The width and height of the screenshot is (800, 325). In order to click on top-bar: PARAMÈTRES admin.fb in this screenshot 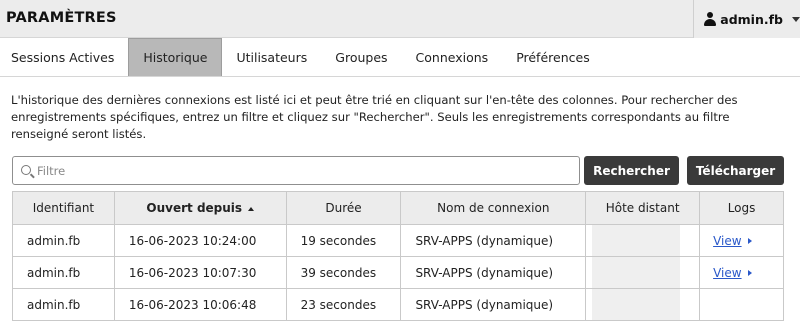, I will do `click(400, 19)`.